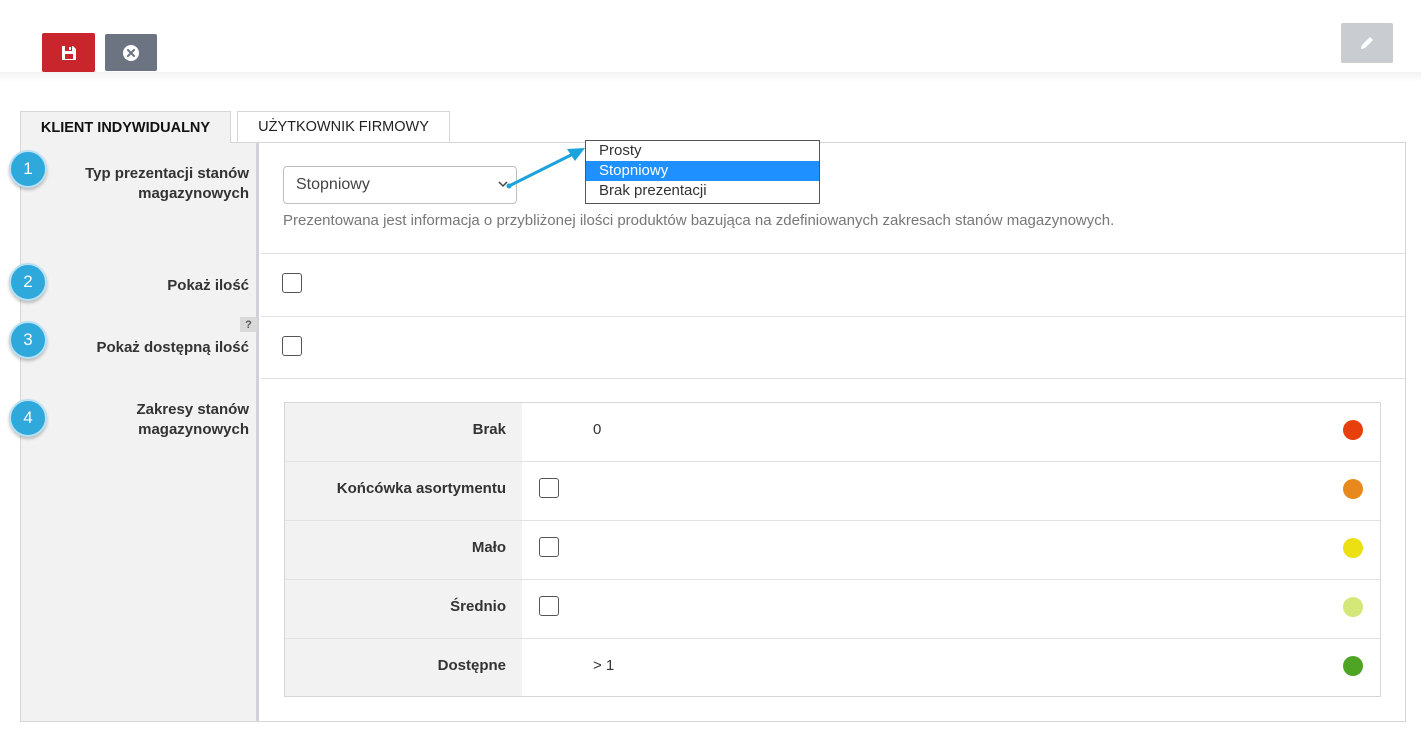  I want to click on help-icon: ?, so click(248, 324).